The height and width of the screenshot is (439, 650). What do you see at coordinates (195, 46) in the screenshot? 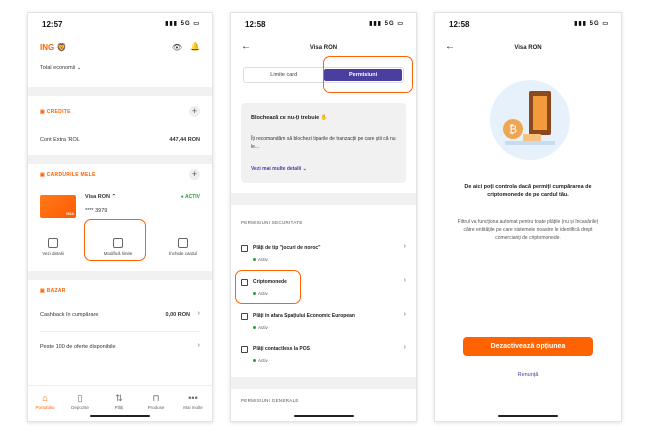
I see `bell-icon: 🔔` at bounding box center [195, 46].